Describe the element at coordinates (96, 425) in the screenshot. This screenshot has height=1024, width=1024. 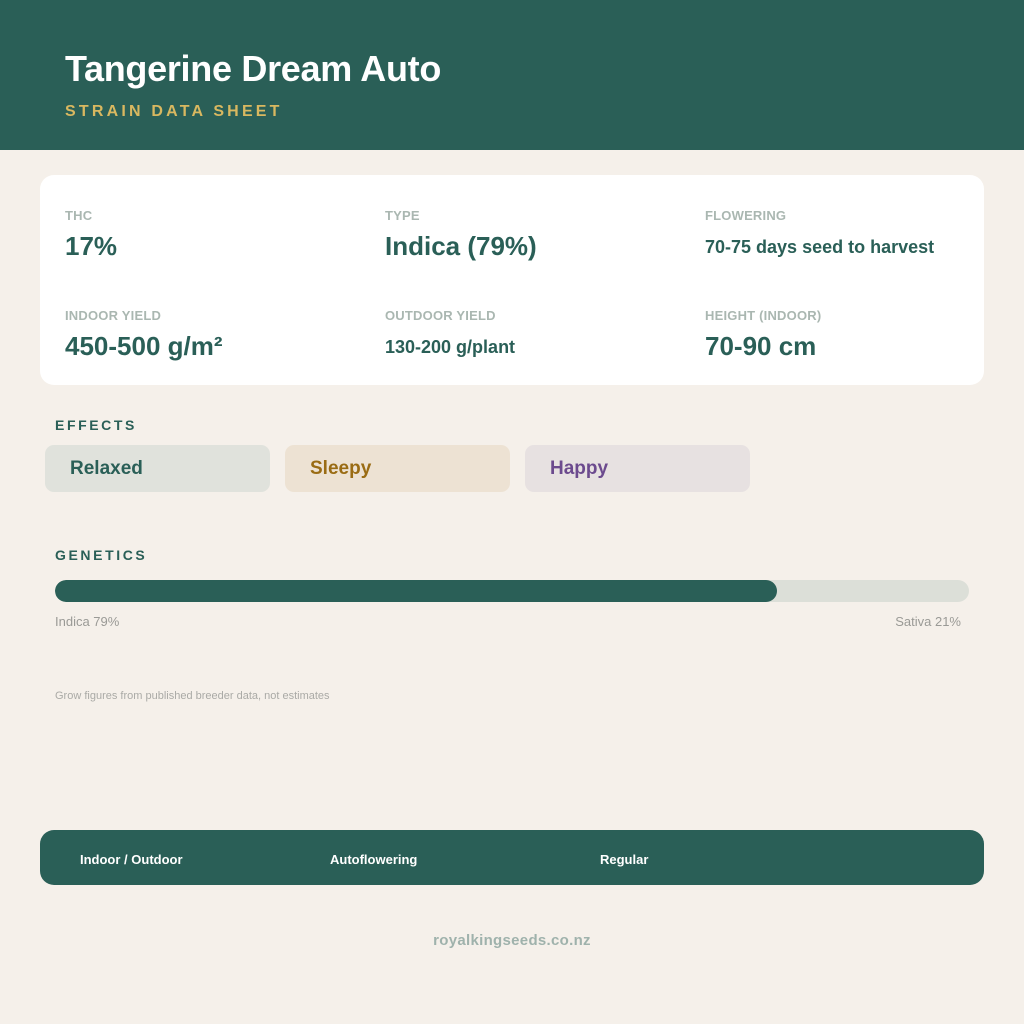
I see `effects-heading: EFFECTS` at that location.